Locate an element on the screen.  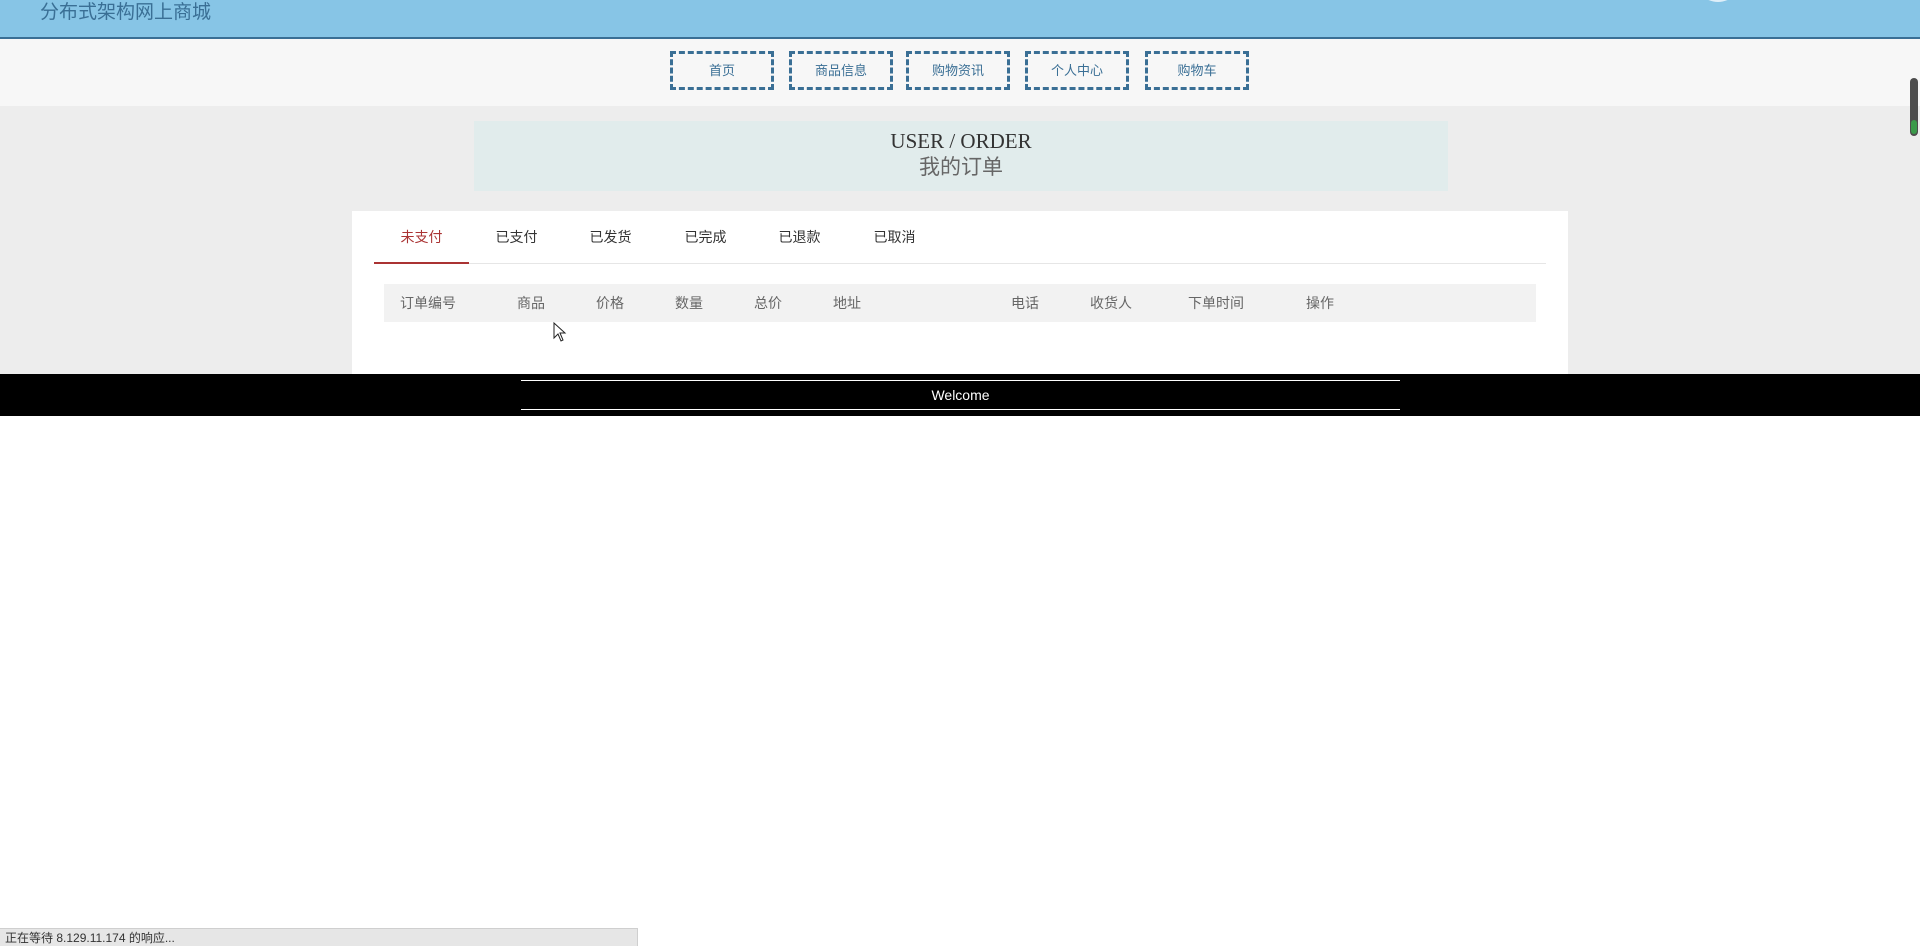
main-nav: 首页 商品信息 购物资讯 个人中心 购物车 is located at coordinates (960, 72).